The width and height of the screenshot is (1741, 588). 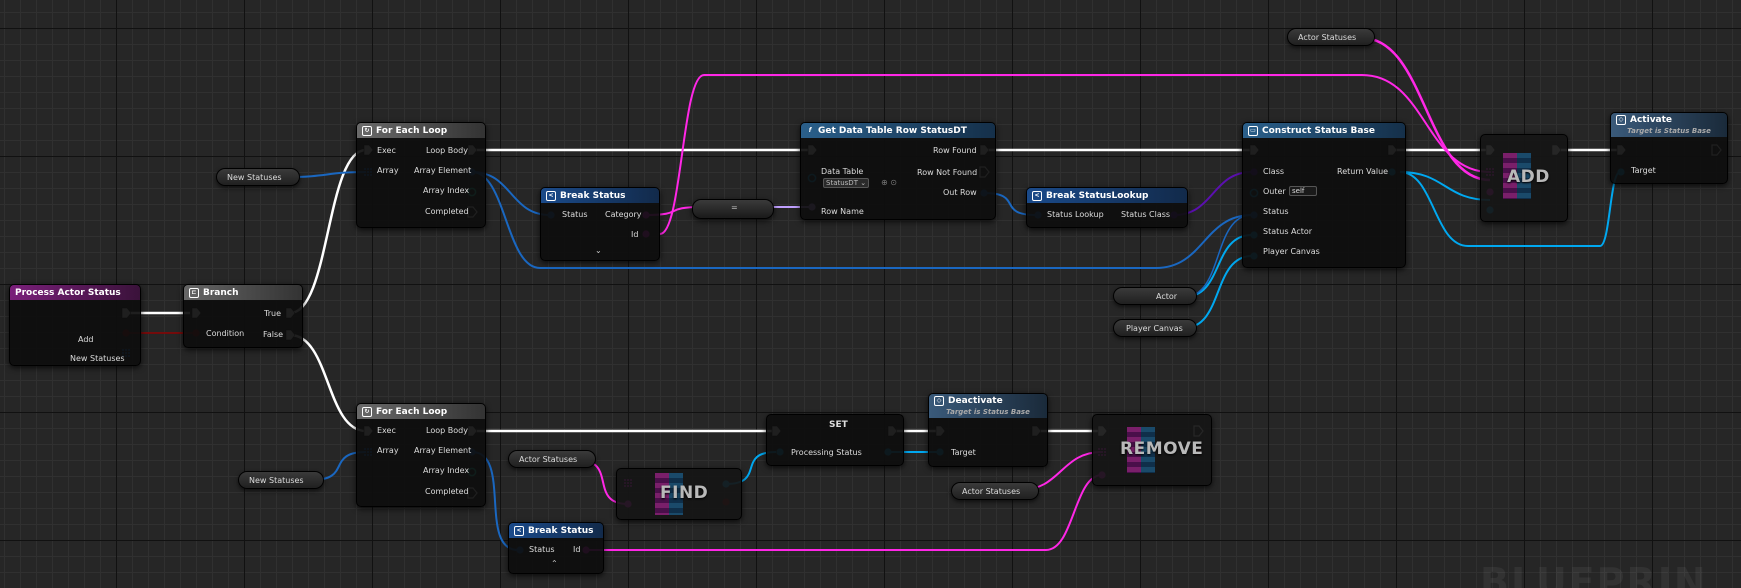 I want to click on break2-id-label: Id, so click(x=577, y=549).